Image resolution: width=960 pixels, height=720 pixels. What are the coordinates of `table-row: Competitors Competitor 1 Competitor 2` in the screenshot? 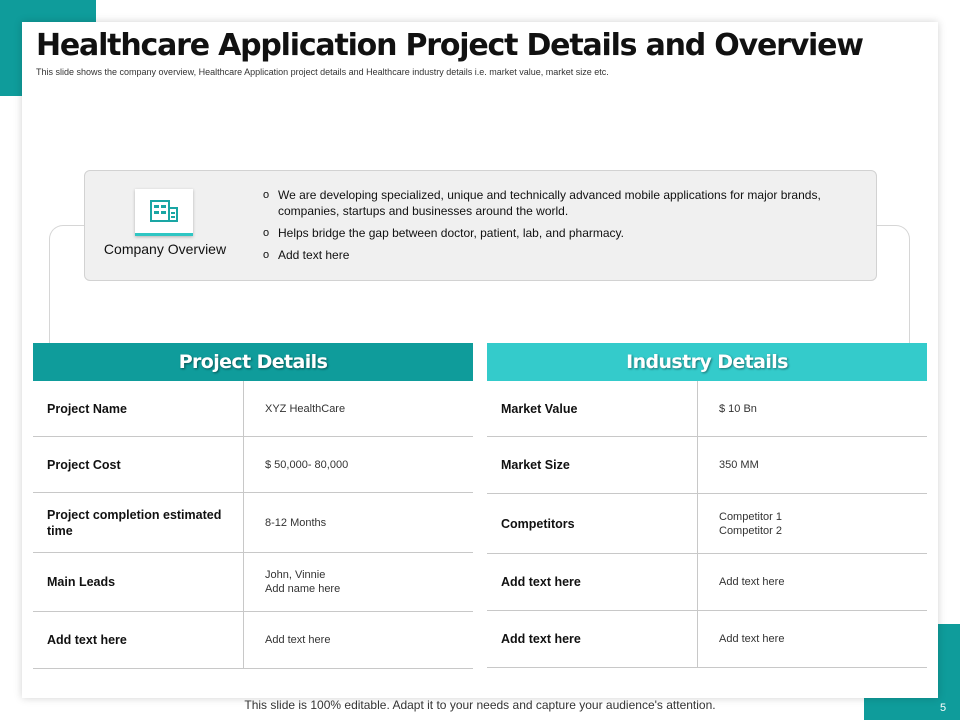 It's located at (707, 524).